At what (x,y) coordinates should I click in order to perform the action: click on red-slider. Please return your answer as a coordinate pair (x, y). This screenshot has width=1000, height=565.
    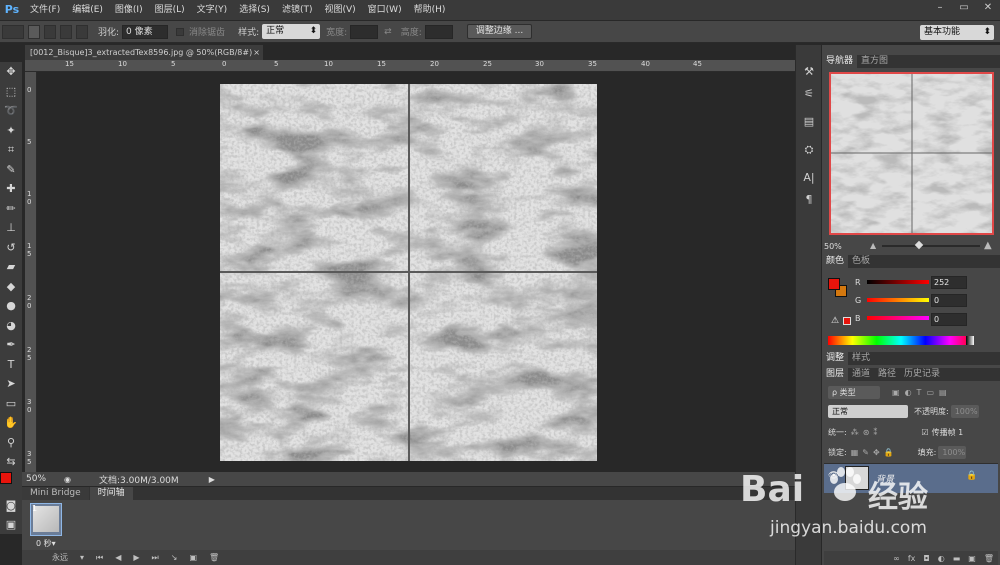
    Looking at the image, I should click on (898, 282).